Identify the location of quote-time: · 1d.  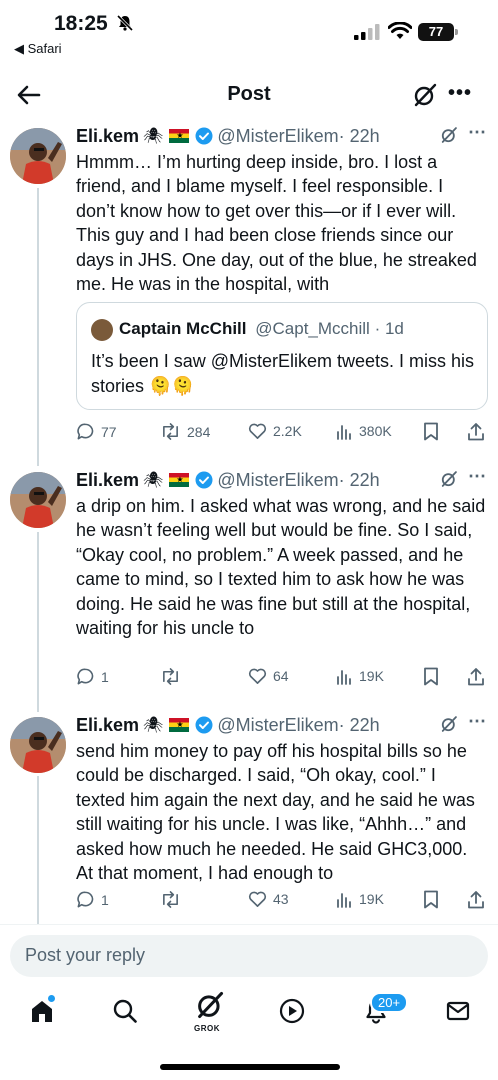
(389, 328).